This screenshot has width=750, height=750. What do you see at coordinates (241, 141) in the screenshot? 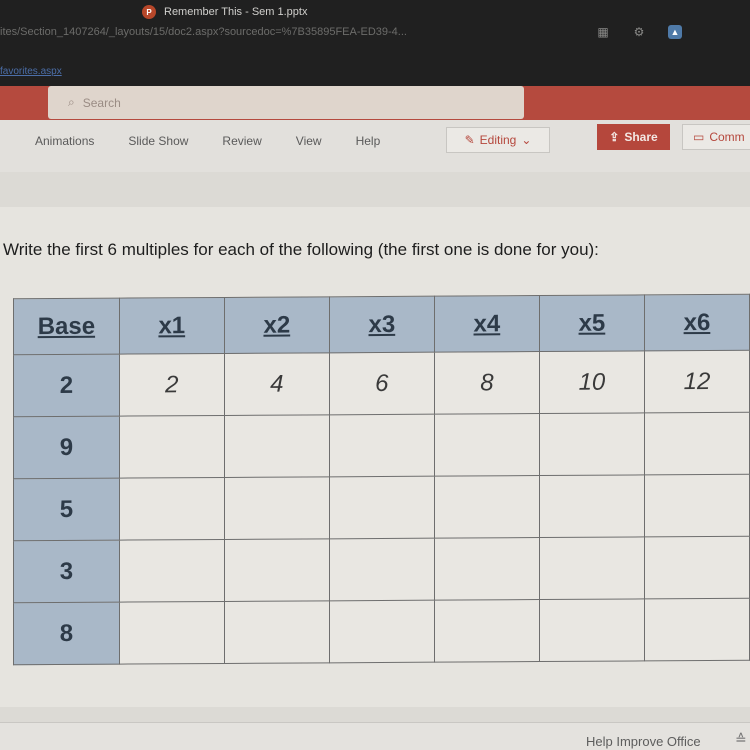
I see `tab-review: Review` at bounding box center [241, 141].